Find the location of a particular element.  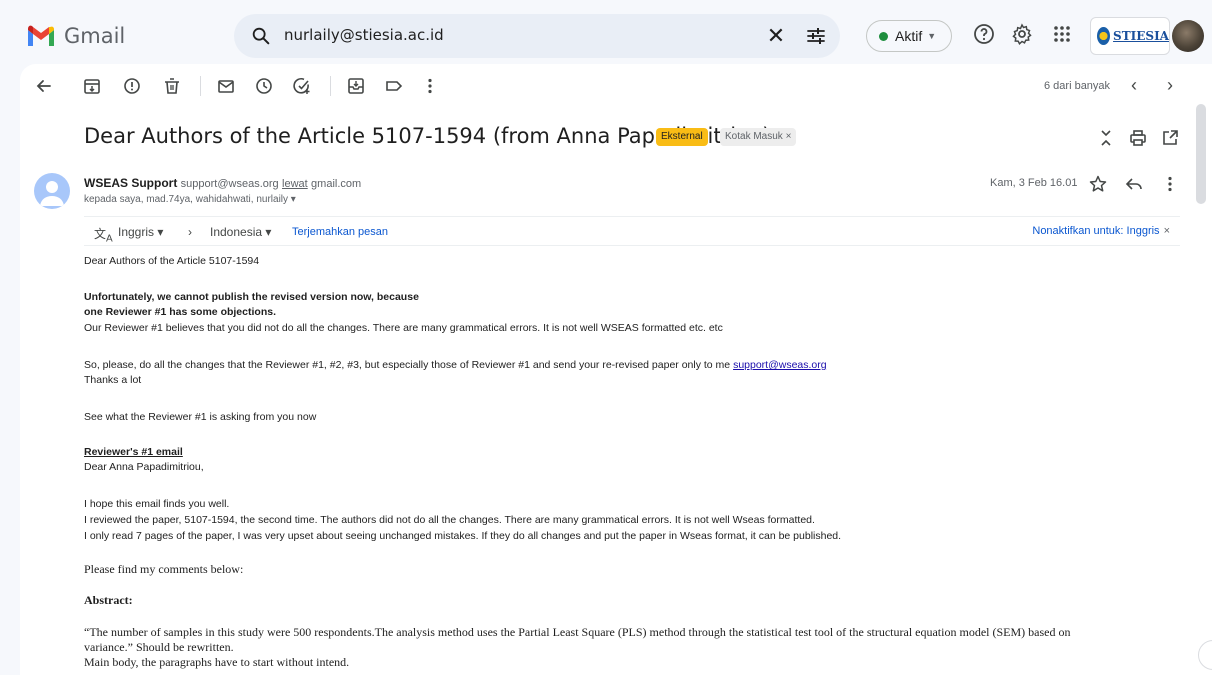

search-input: nurlaily@stiesia.ac.id is located at coordinates (364, 35).